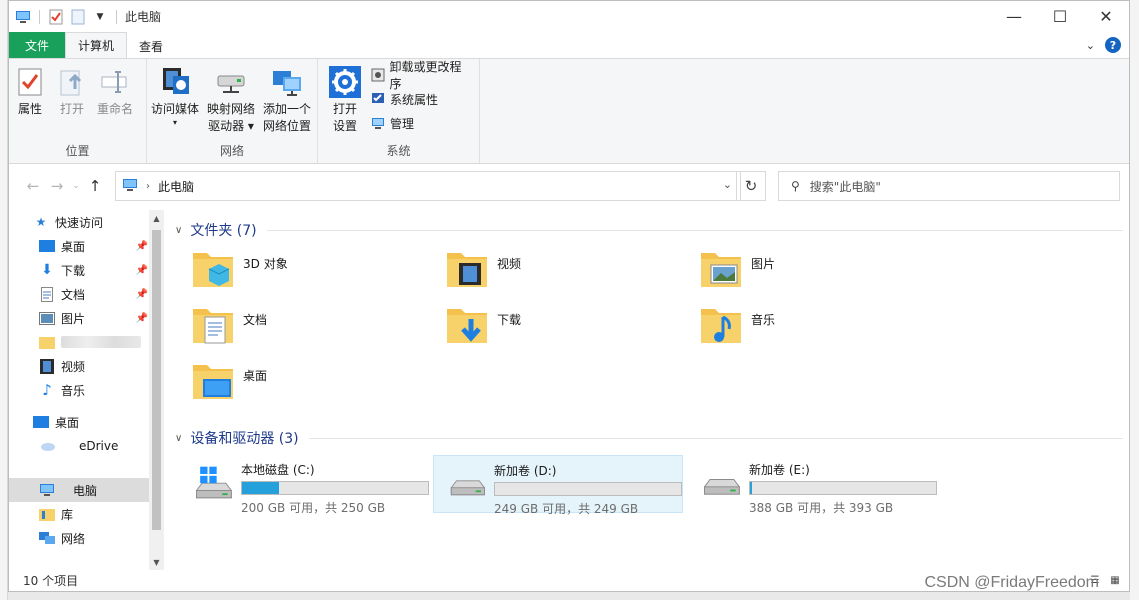 This screenshot has height=600, width=1139. I want to click on music-icon: ♪, so click(47, 390).